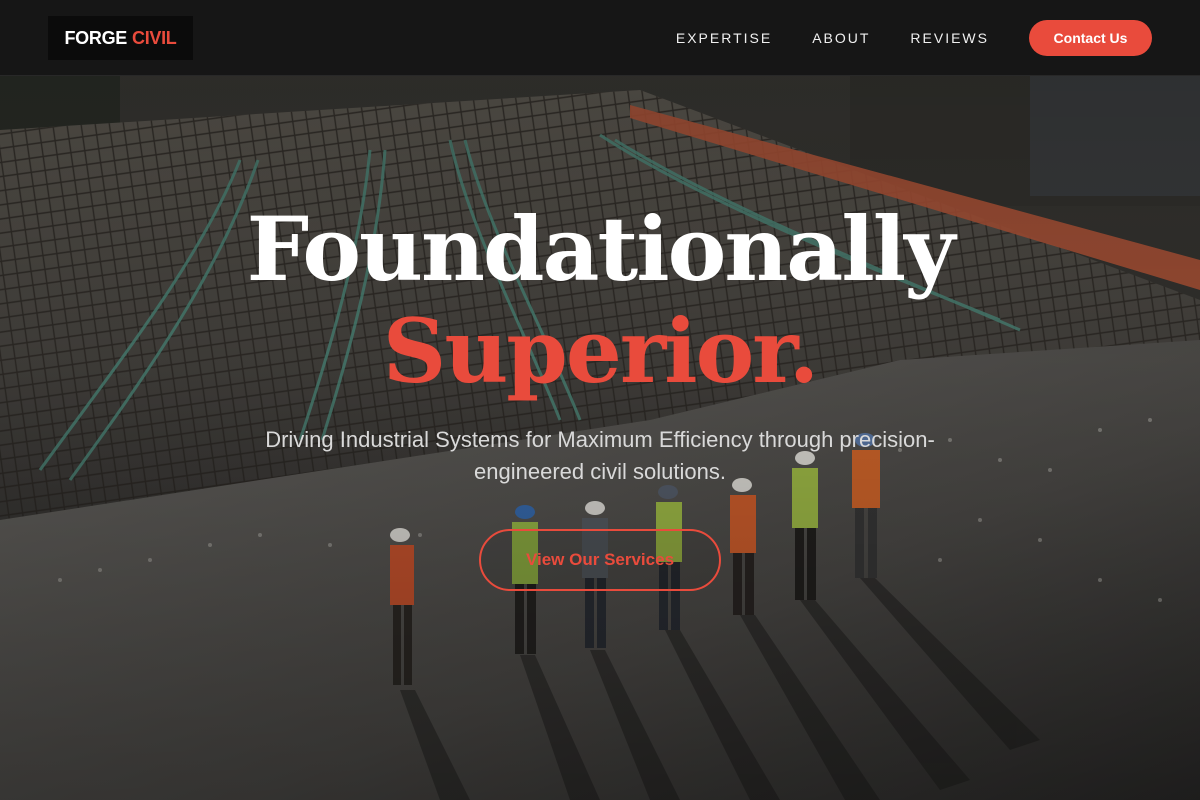 The height and width of the screenshot is (800, 1200). Describe the element at coordinates (601, 249) in the screenshot. I see `hero-title-line-1: Foundationally` at that location.